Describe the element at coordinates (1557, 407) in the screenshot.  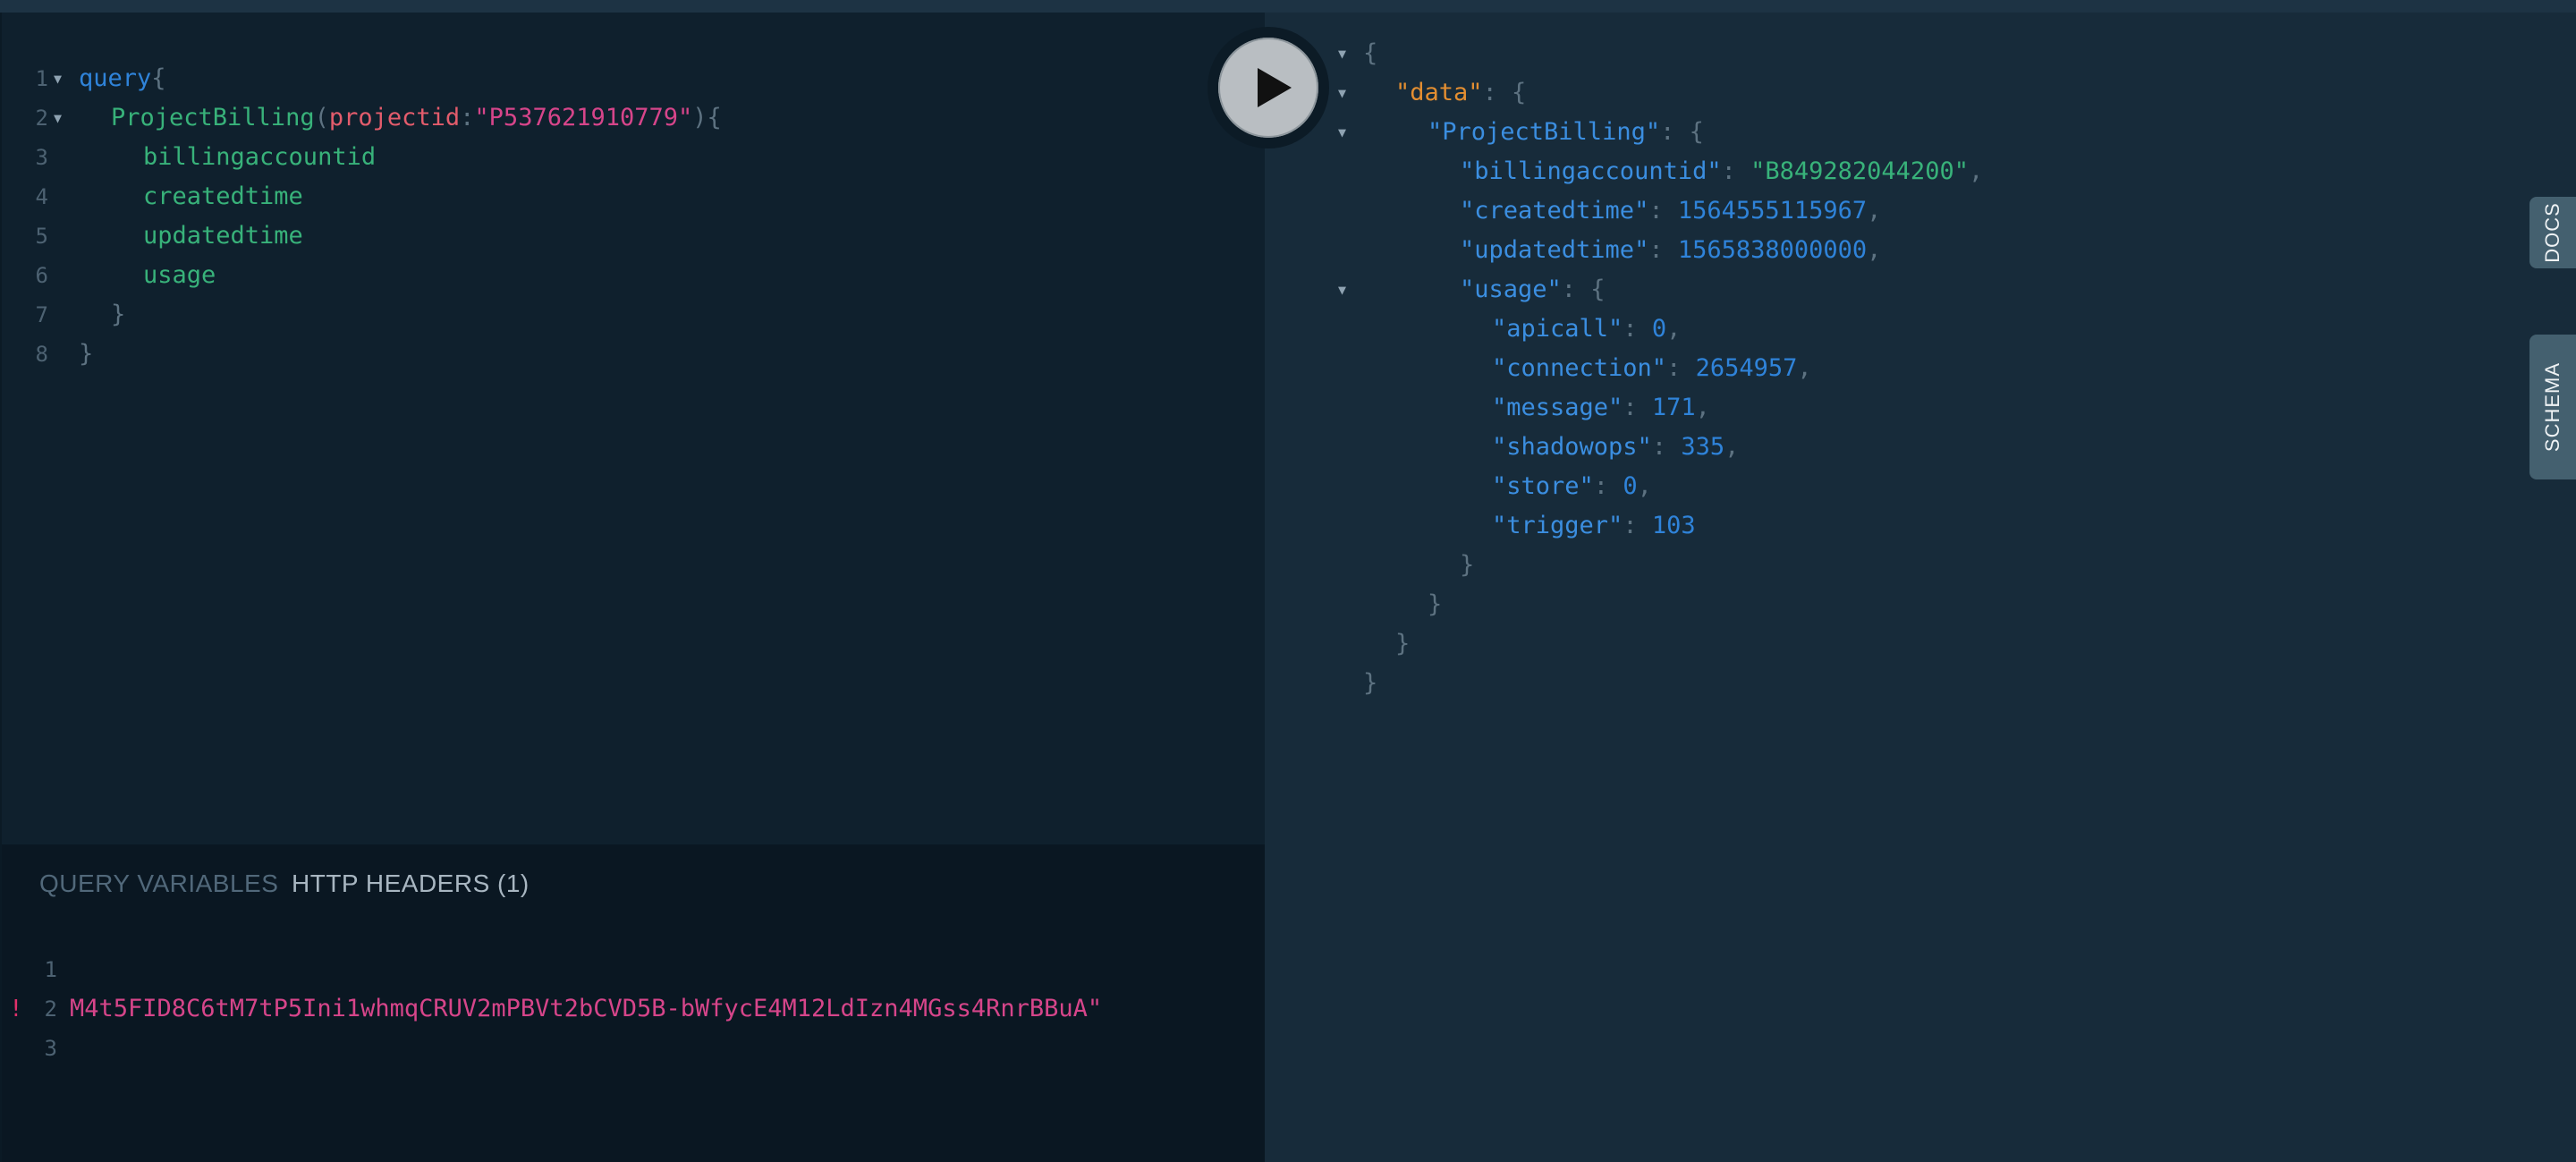
I see `code-token: "message"` at that location.